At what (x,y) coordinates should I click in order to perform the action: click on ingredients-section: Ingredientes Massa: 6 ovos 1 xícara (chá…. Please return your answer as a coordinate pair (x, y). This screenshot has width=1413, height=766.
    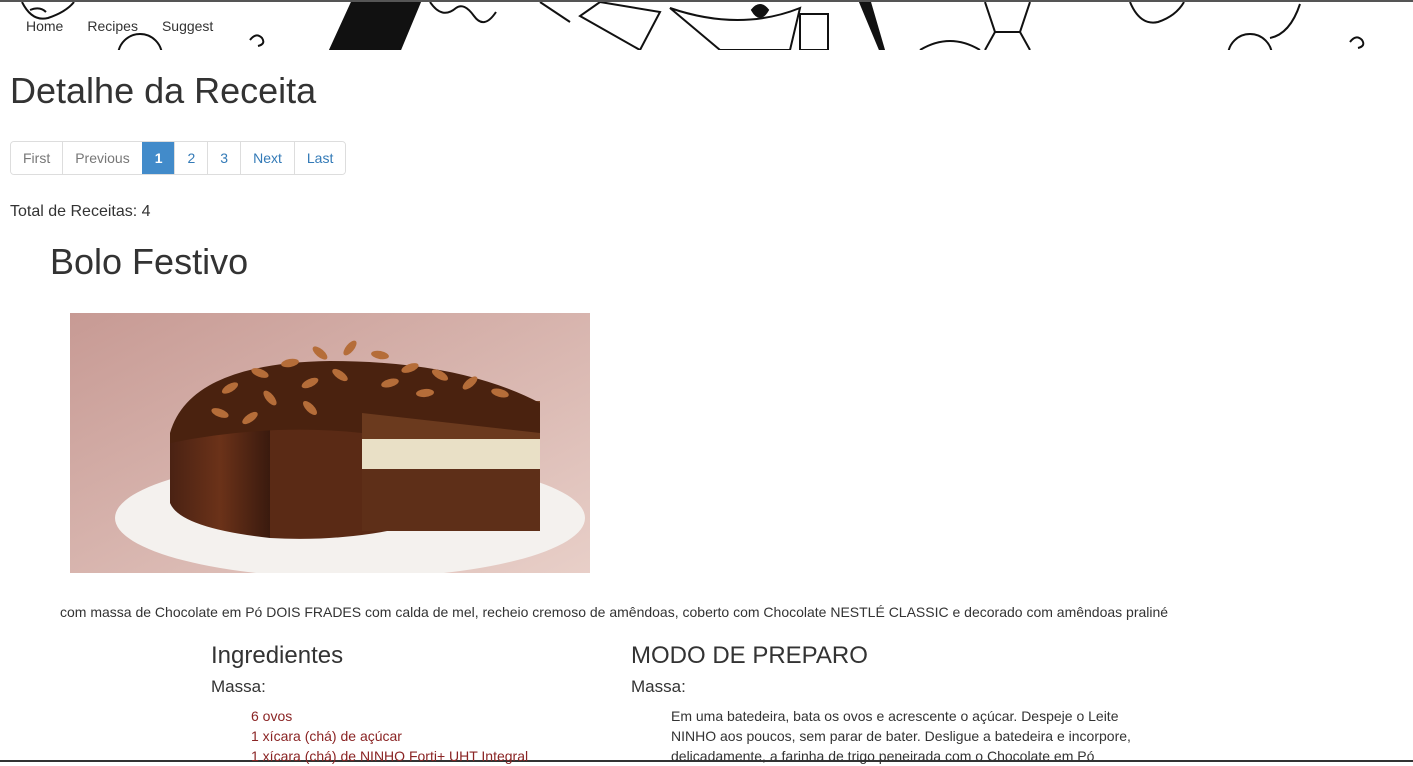
    Looking at the image, I should click on (411, 704).